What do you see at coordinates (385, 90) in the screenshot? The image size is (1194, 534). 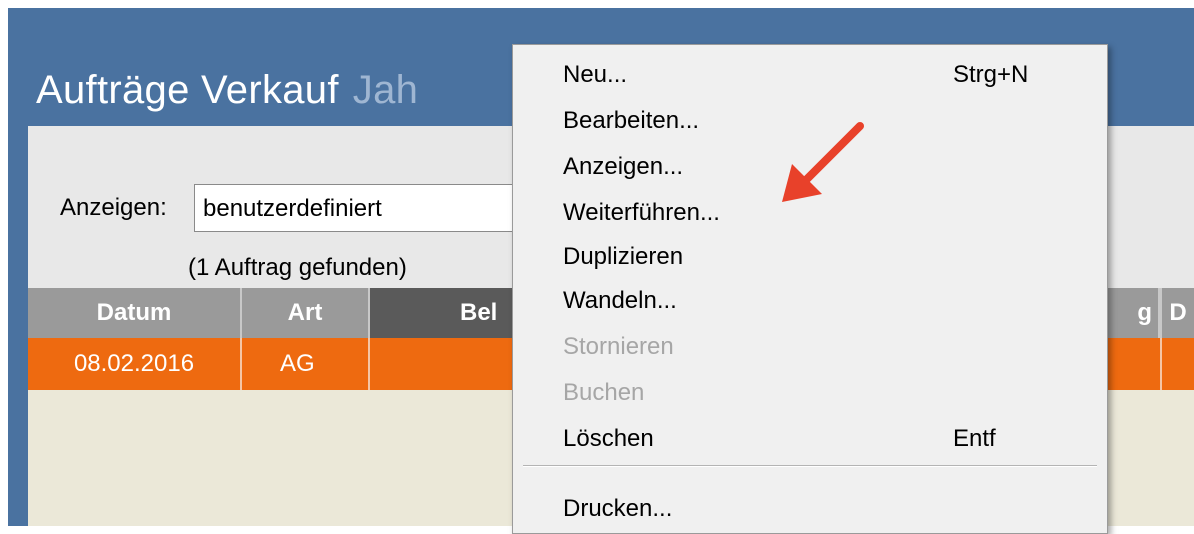 I see `page-subtitle: Jah` at bounding box center [385, 90].